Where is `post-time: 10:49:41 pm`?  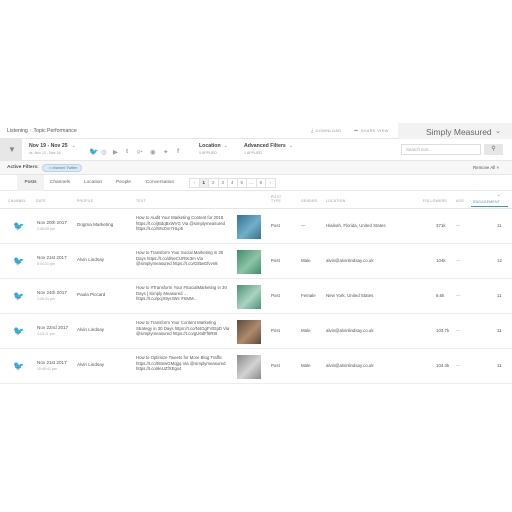
post-time: 10:49:41 pm is located at coordinates (47, 369).